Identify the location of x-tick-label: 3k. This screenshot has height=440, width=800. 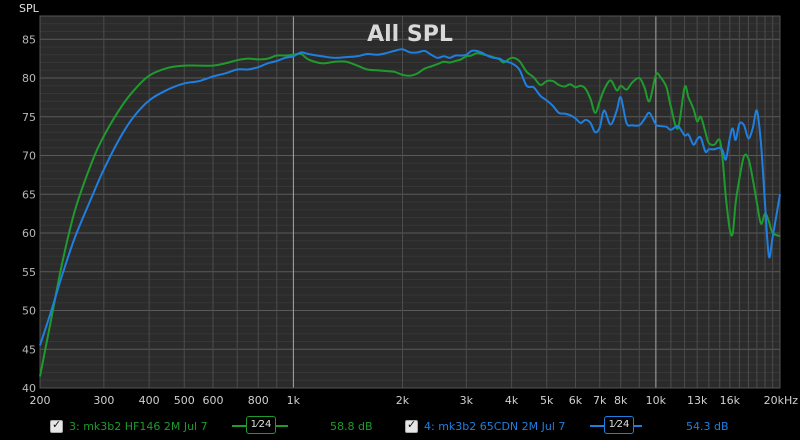
(467, 400).